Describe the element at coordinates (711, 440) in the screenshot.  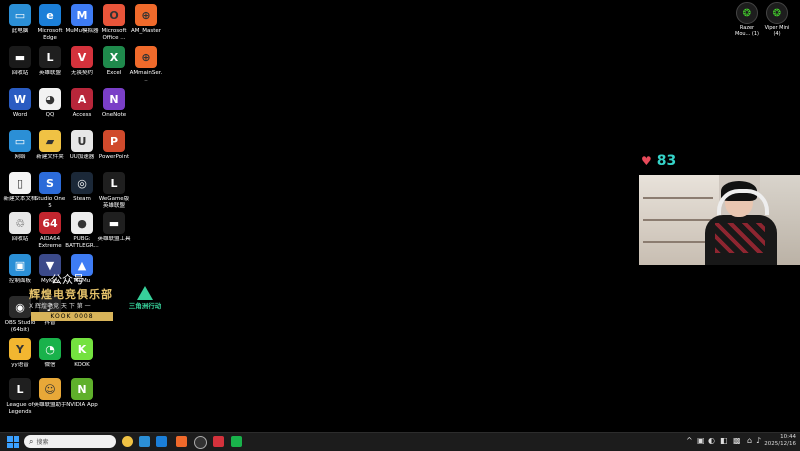
I see `tray-icon-2: ◐` at that location.